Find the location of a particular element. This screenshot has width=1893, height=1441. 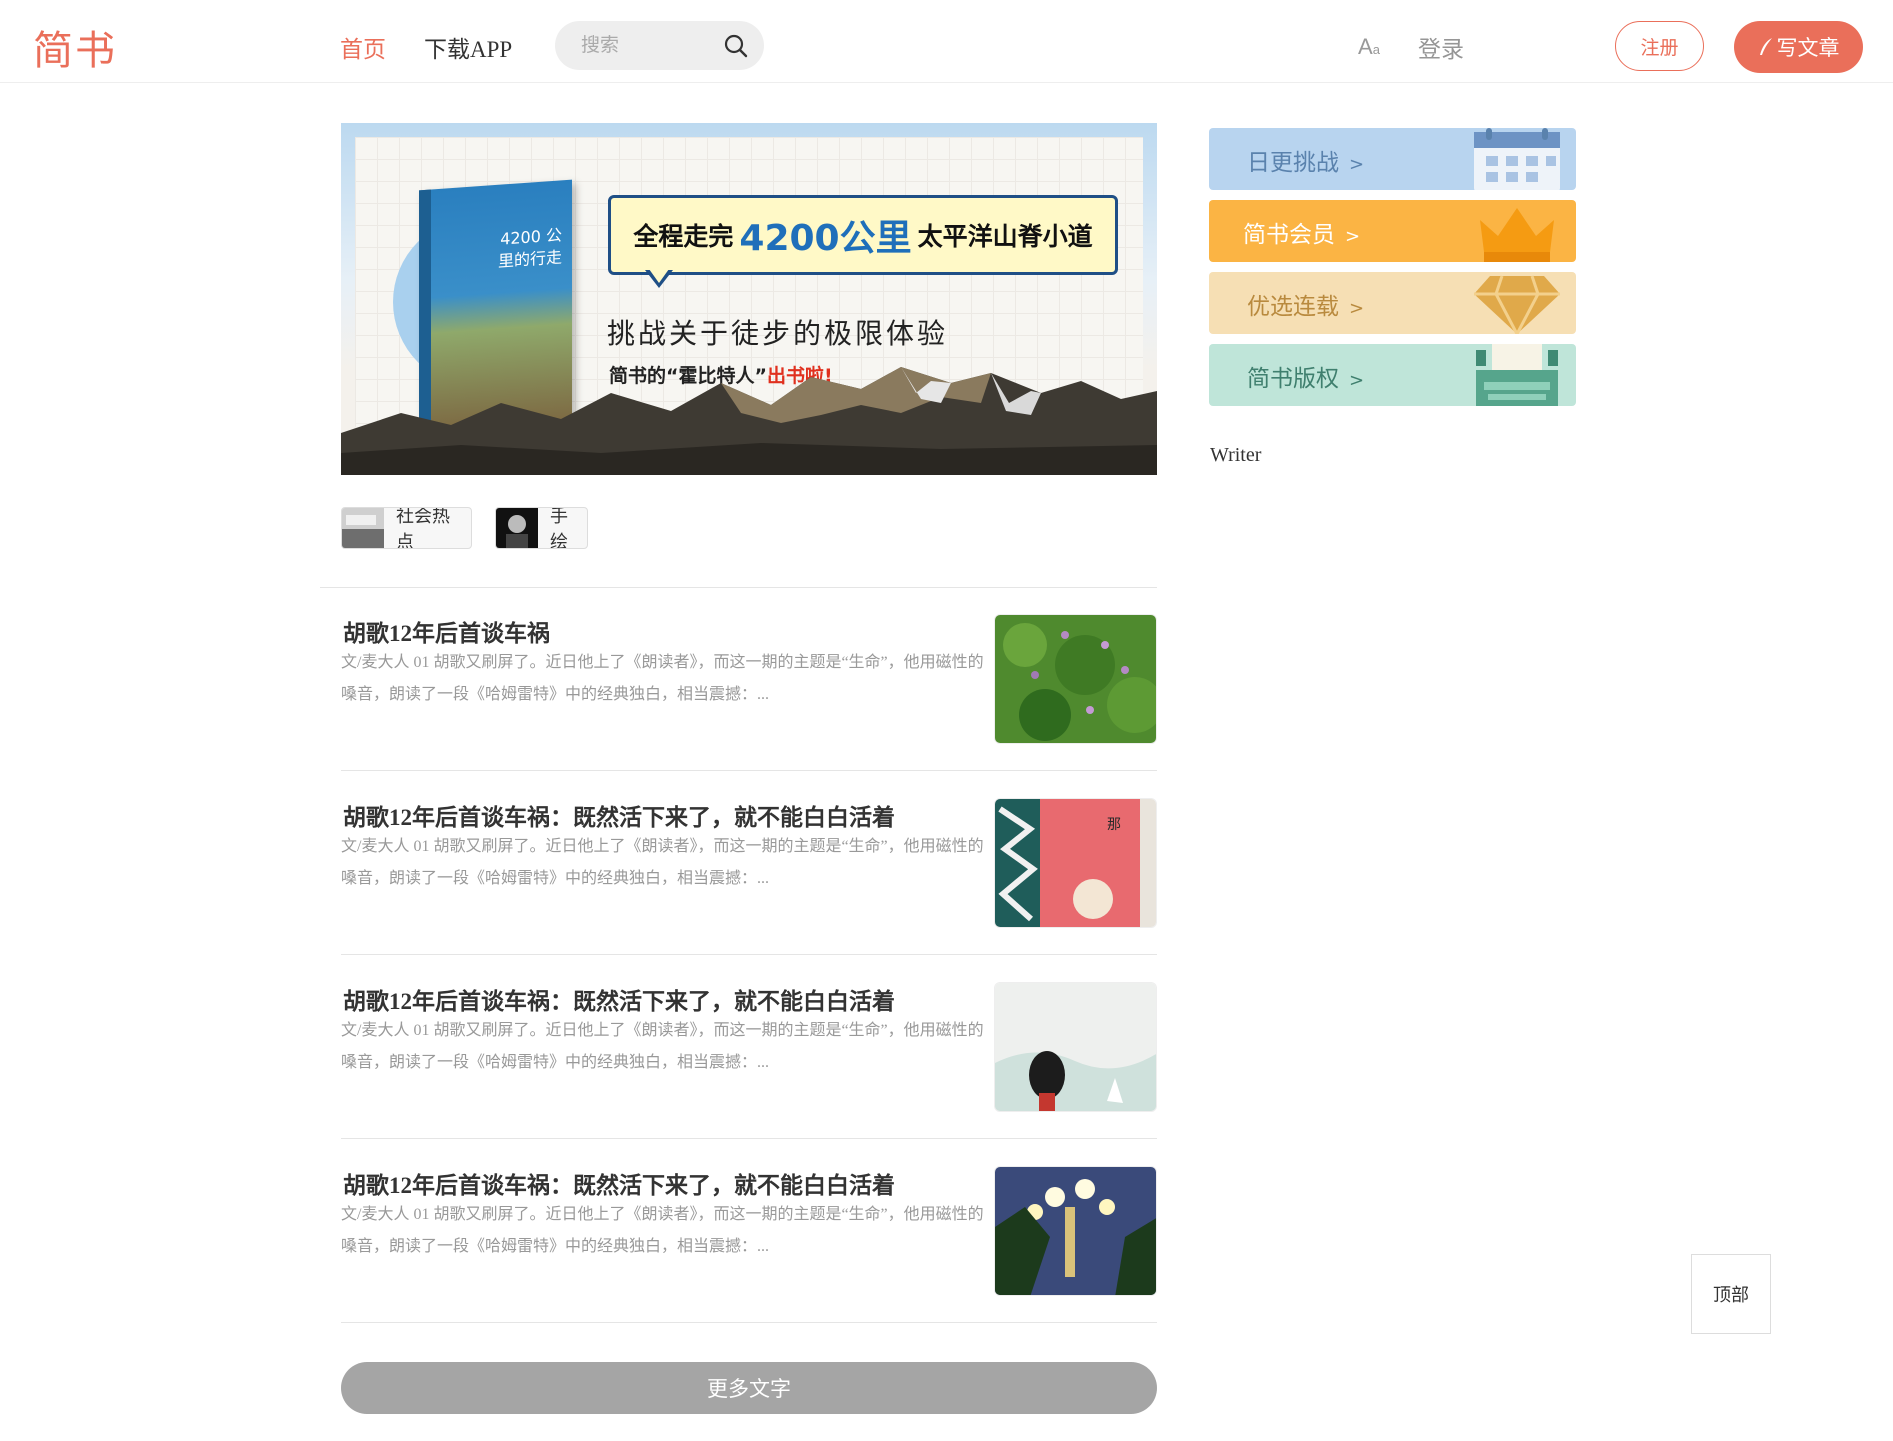

sidebar-card-text: 简书版权 is located at coordinates (1293, 379).